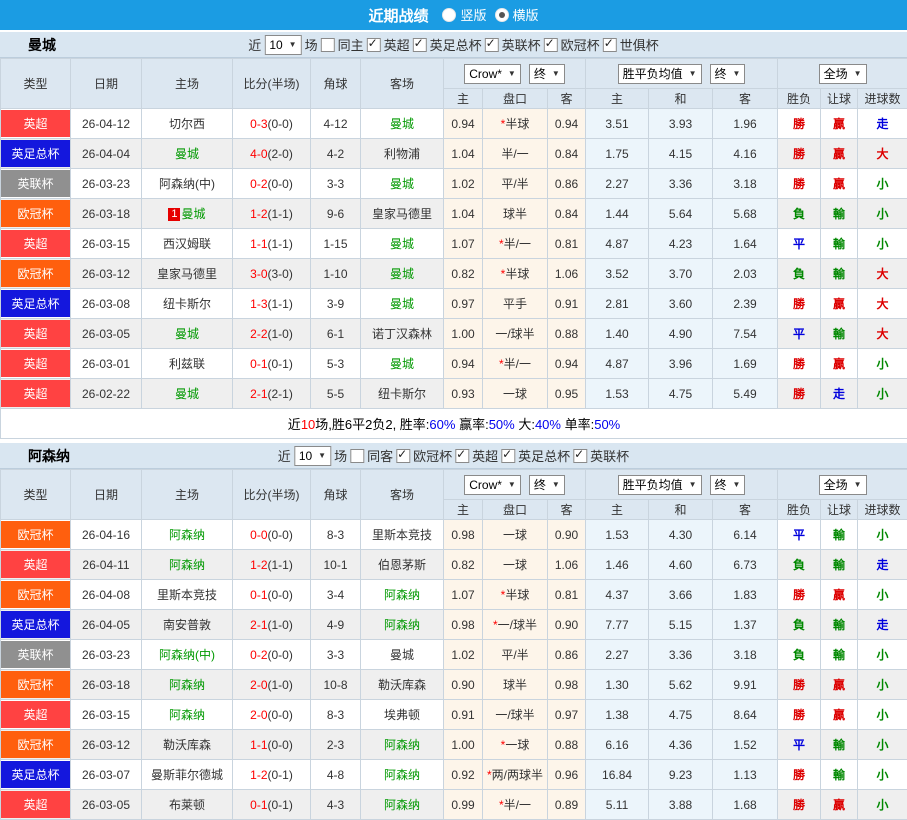 The height and width of the screenshot is (820, 907). What do you see at coordinates (745, 154) in the screenshot?
I see `avg-away-odds: 4.16` at bounding box center [745, 154].